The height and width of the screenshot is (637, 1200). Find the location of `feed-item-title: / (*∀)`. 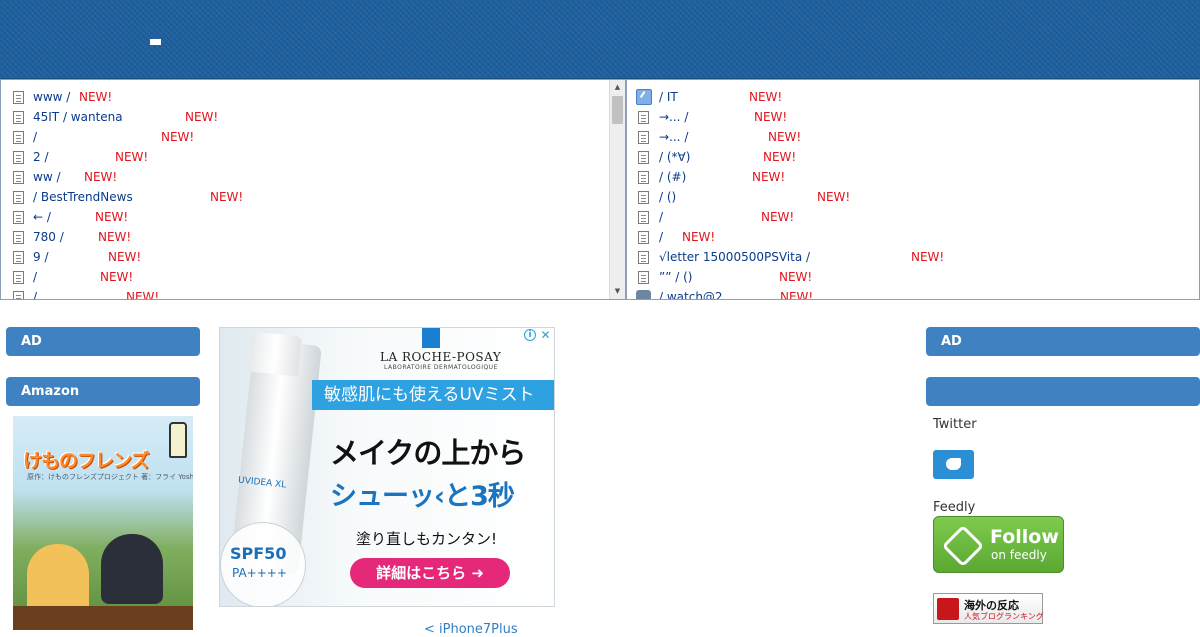

feed-item-title: / (*∀) is located at coordinates (674, 157).